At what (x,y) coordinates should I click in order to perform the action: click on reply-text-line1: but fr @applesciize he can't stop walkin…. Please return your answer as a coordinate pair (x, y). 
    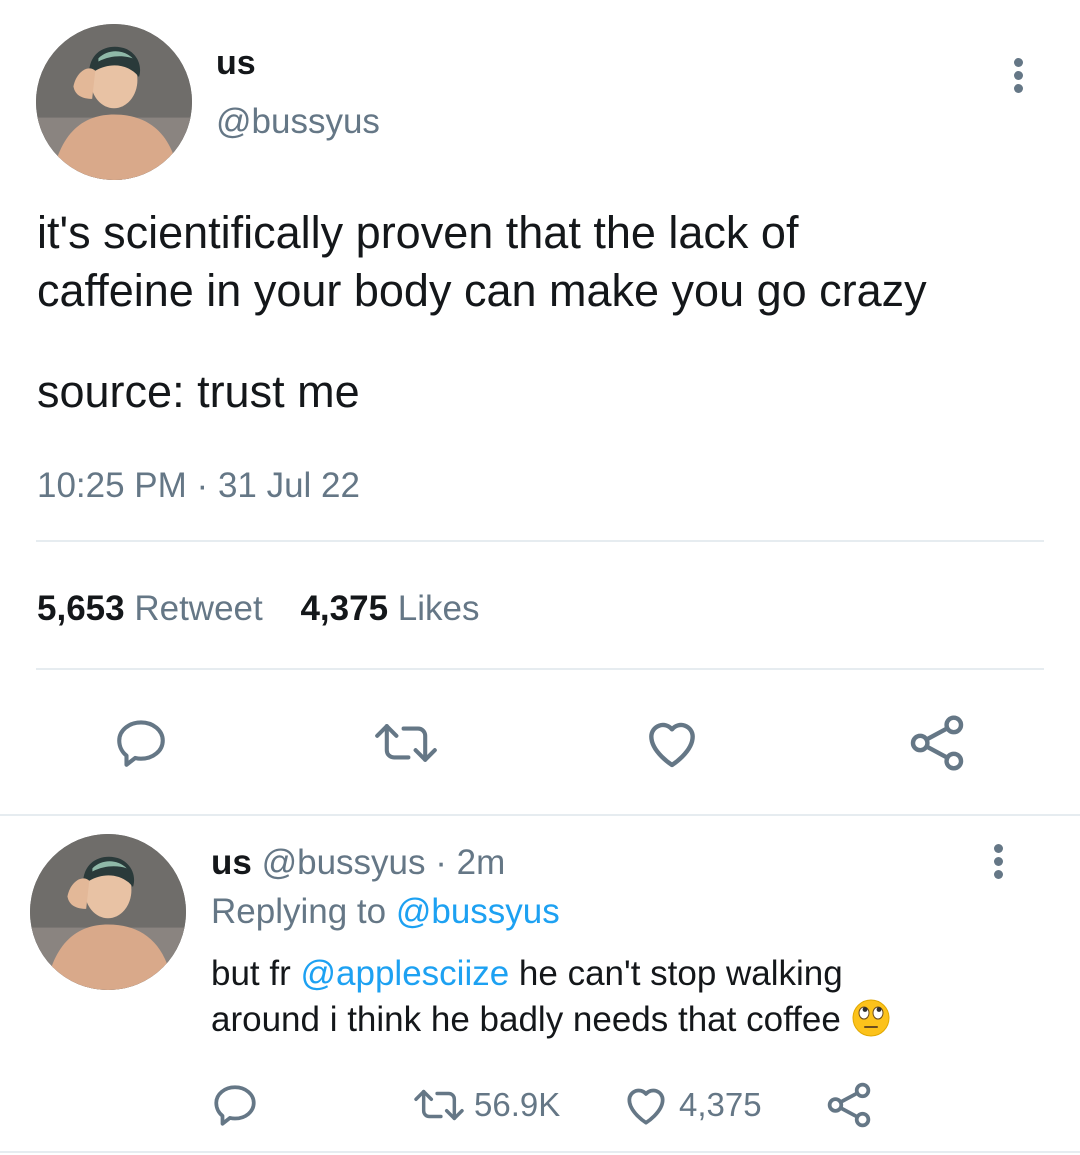
    Looking at the image, I should click on (527, 974).